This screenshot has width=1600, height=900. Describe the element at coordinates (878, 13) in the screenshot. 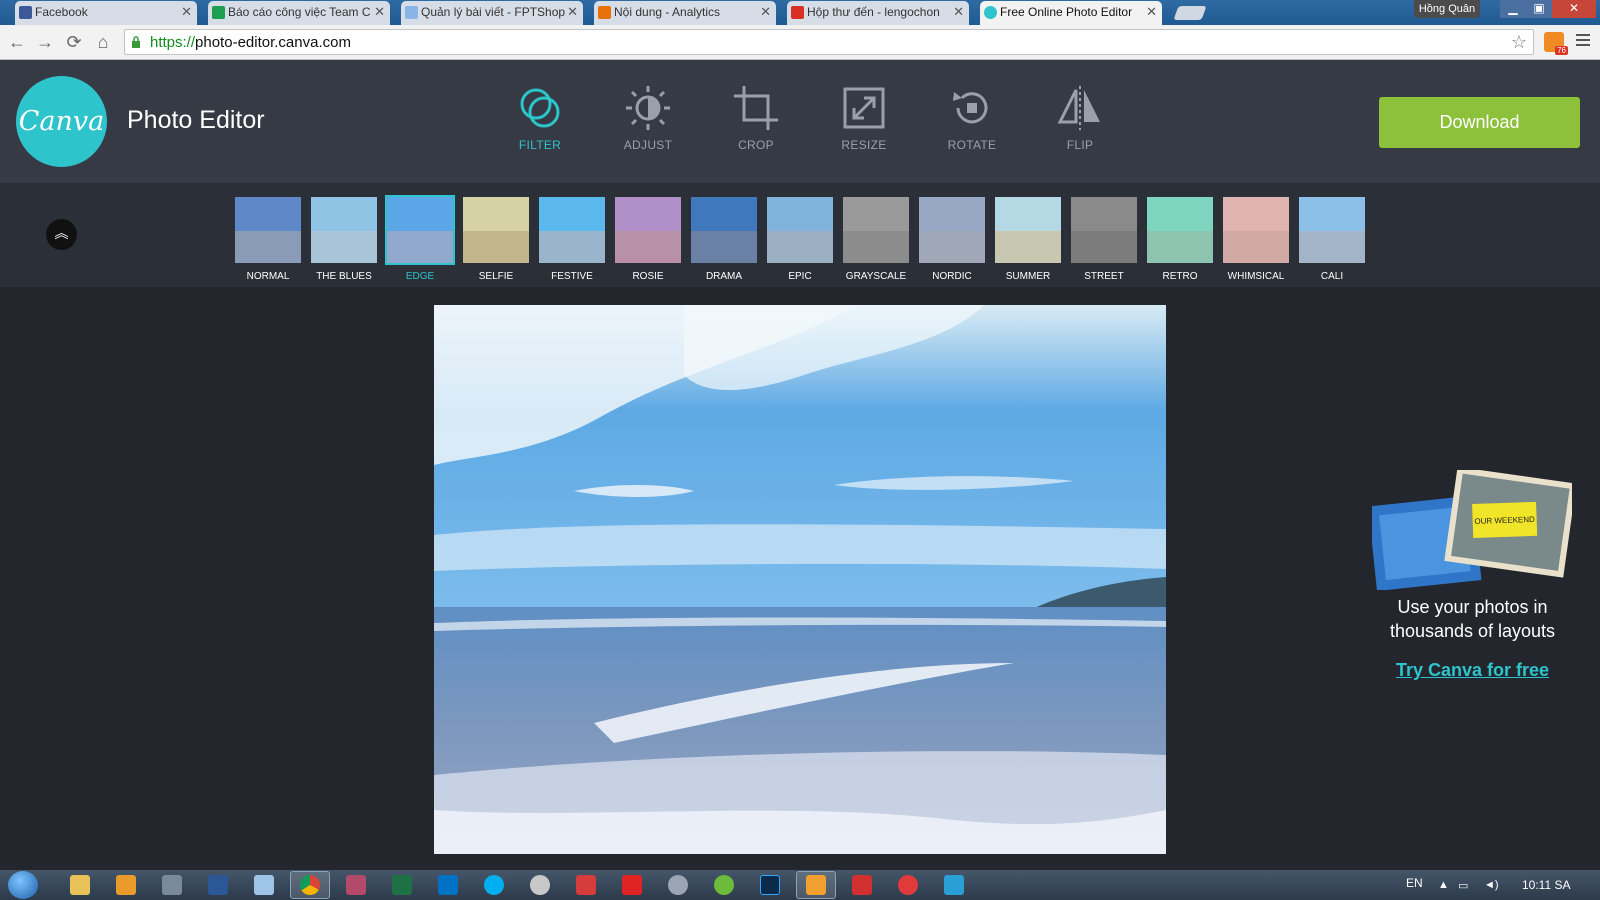

I see `browser-tab: Hộp thư đến - lengochon ✕` at that location.